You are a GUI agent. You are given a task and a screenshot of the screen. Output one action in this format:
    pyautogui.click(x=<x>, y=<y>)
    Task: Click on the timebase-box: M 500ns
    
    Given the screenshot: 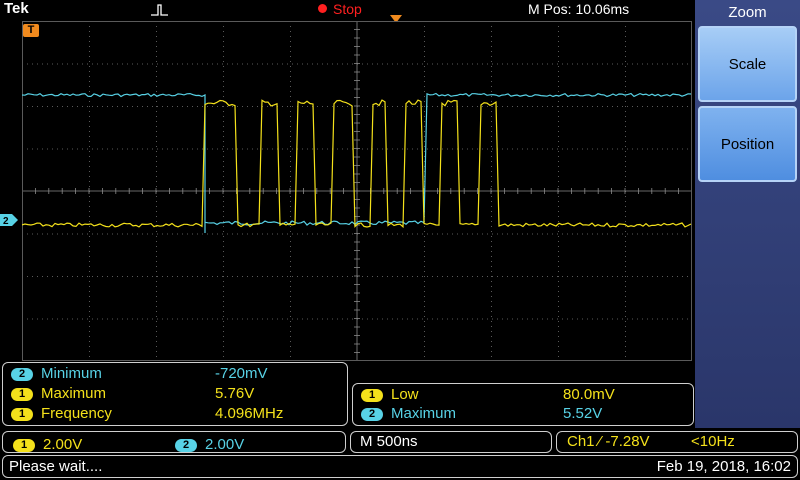 What is the action you would take?
    pyautogui.click(x=451, y=442)
    